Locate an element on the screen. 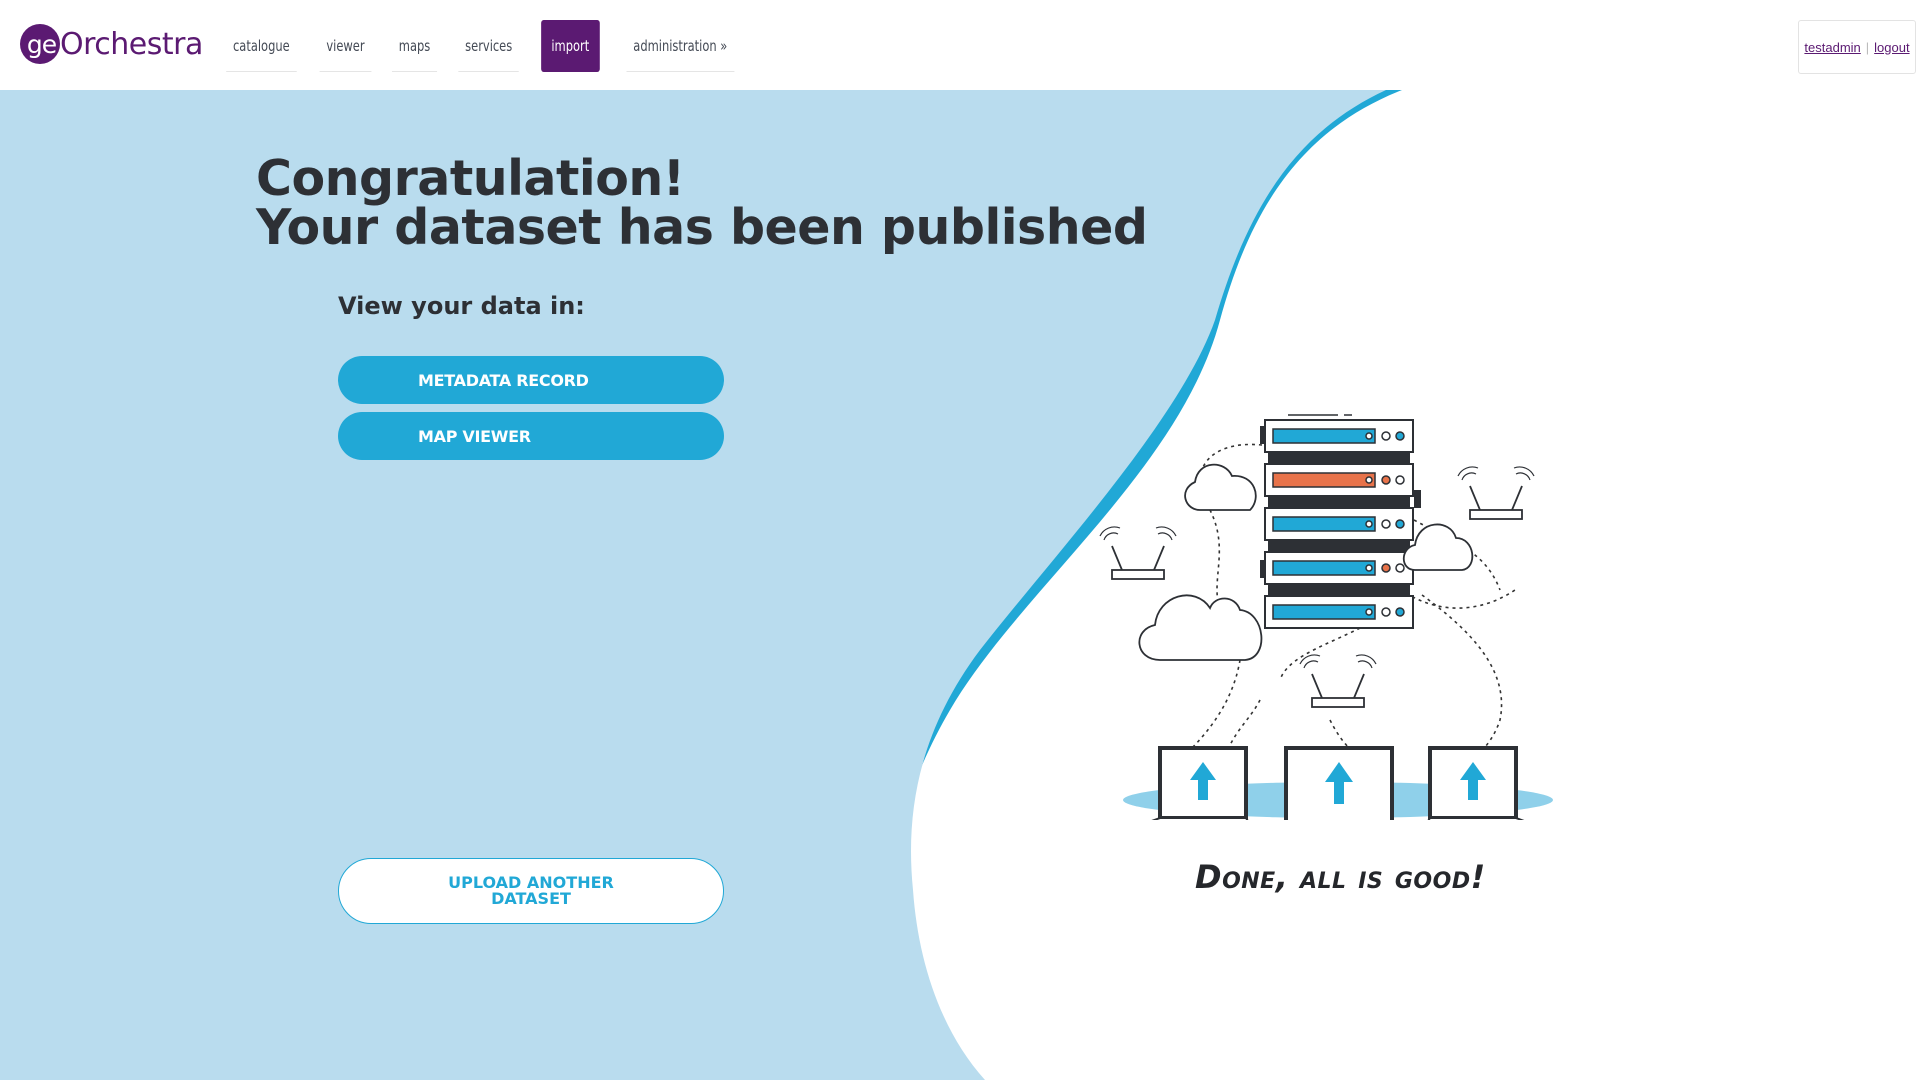 The image size is (1920, 1080). user-box: testadmin | logout is located at coordinates (1857, 47).